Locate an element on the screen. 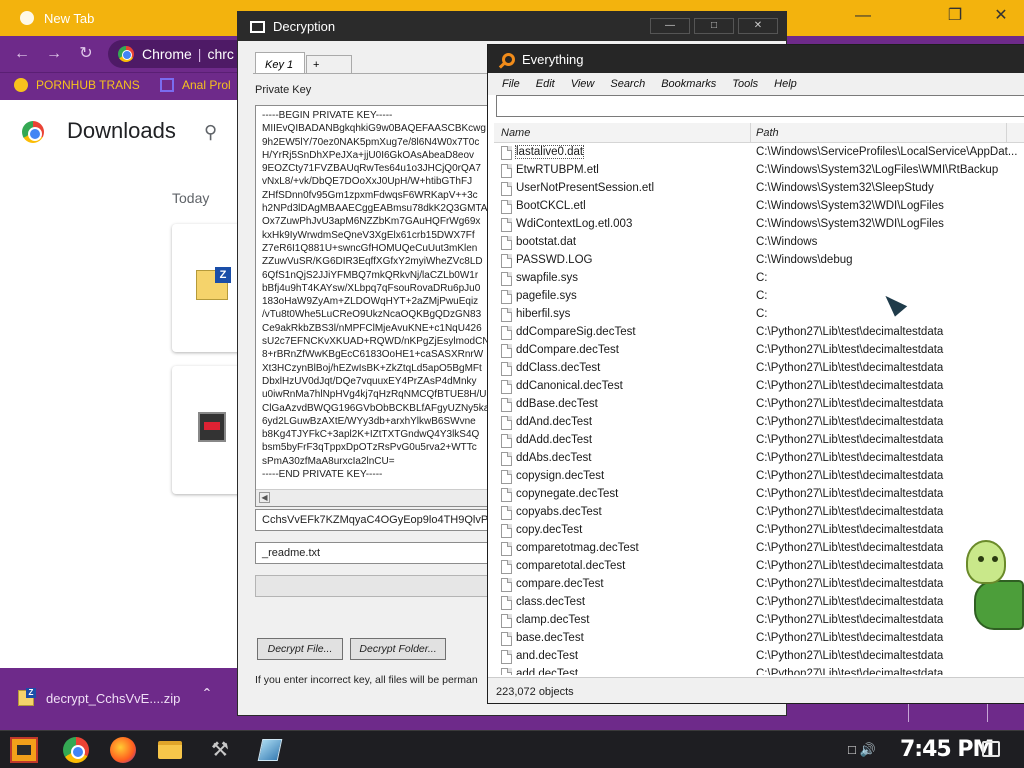  menu-file: File is located at coordinates (511, 84).